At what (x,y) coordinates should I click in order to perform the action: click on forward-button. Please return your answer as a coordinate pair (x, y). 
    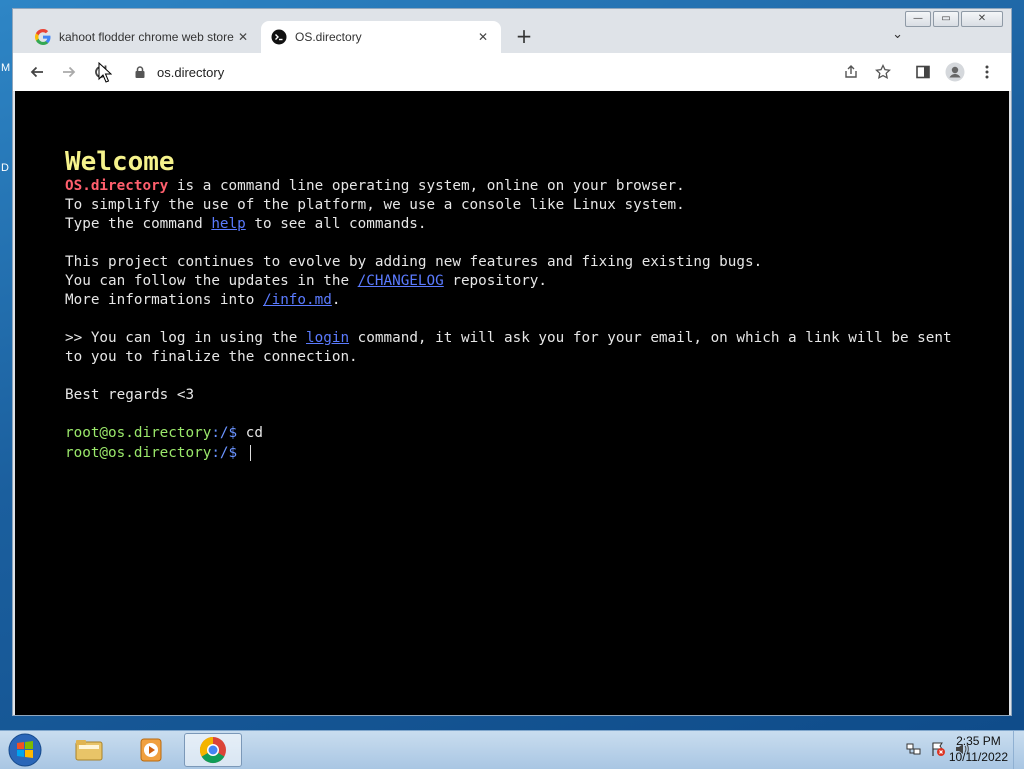
    Looking at the image, I should click on (69, 72).